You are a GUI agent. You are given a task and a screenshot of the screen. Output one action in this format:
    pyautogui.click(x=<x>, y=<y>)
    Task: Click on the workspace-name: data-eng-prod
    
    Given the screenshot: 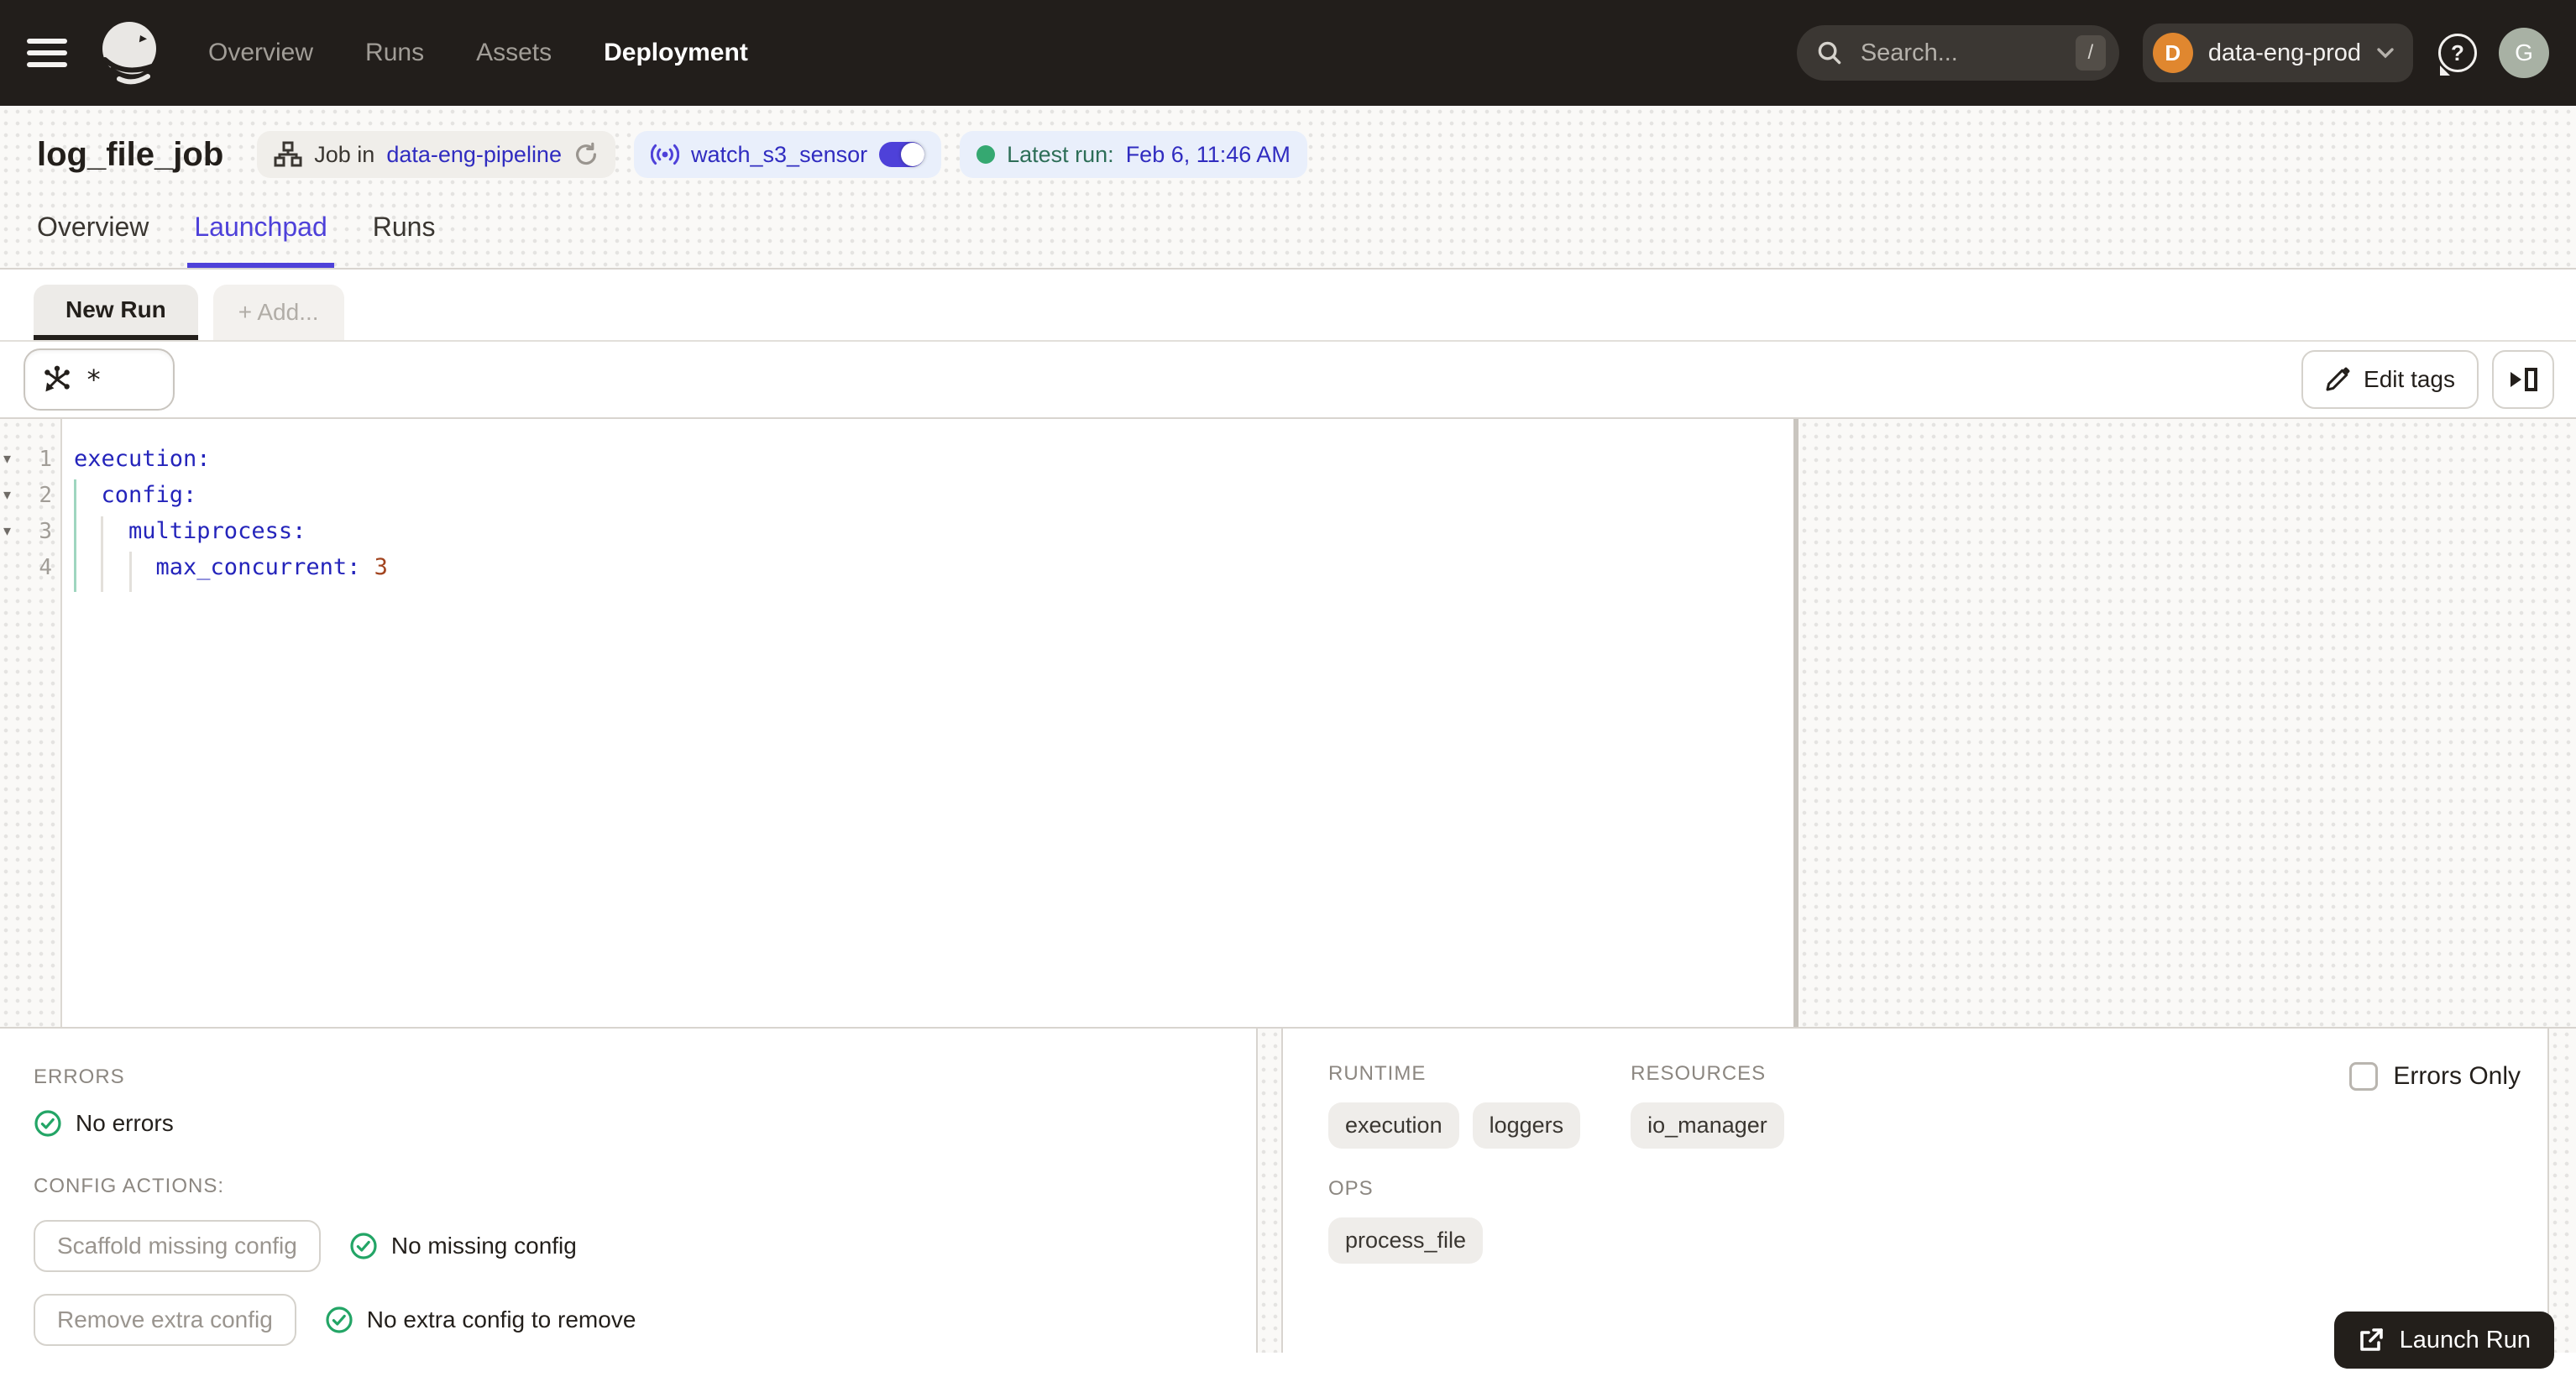 What is the action you would take?
    pyautogui.click(x=2284, y=52)
    